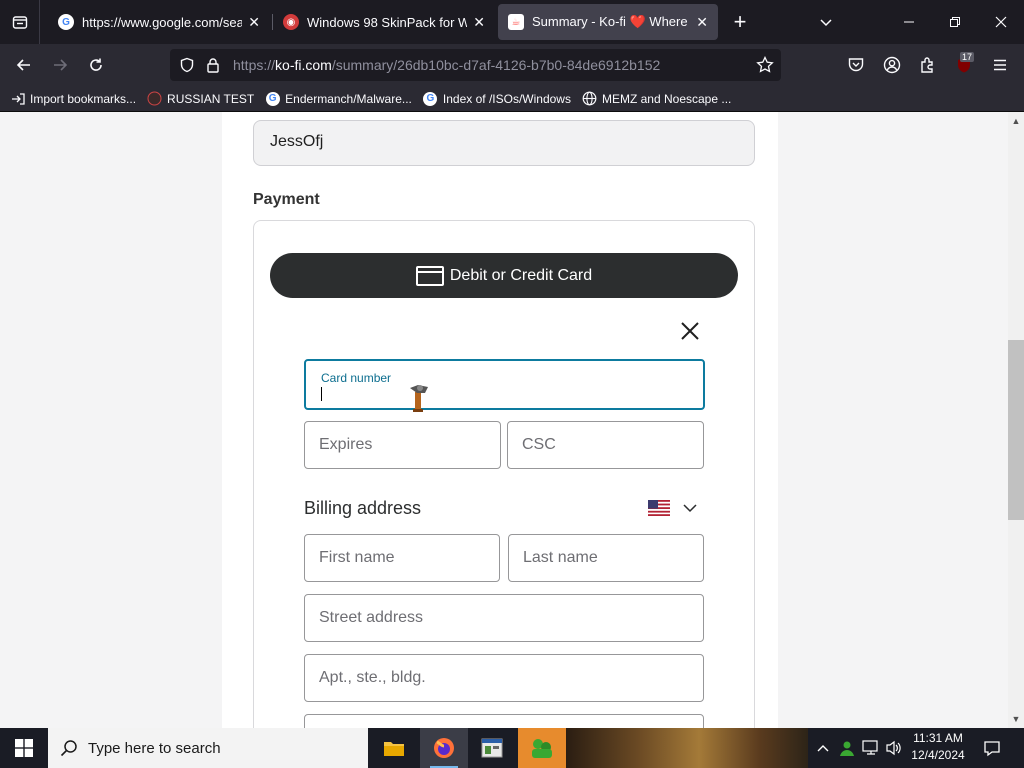  What do you see at coordinates (444, 748) in the screenshot?
I see `firefox-icon` at bounding box center [444, 748].